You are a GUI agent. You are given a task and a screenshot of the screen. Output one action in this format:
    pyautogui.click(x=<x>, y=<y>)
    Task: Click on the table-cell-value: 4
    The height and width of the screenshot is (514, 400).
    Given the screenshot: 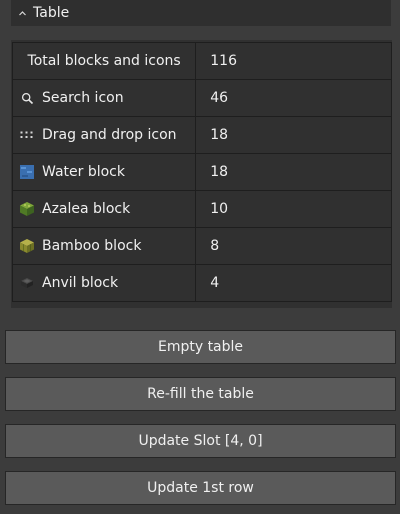 What is the action you would take?
    pyautogui.click(x=293, y=283)
    